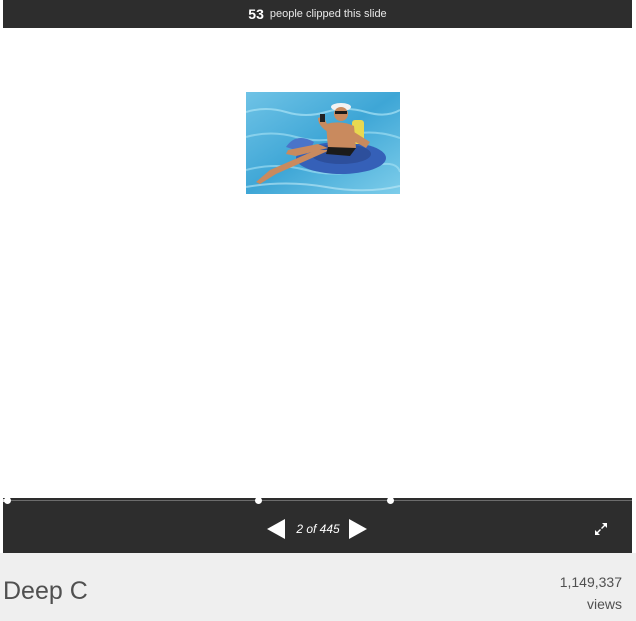  What do you see at coordinates (276, 529) in the screenshot?
I see `previous-slide-button` at bounding box center [276, 529].